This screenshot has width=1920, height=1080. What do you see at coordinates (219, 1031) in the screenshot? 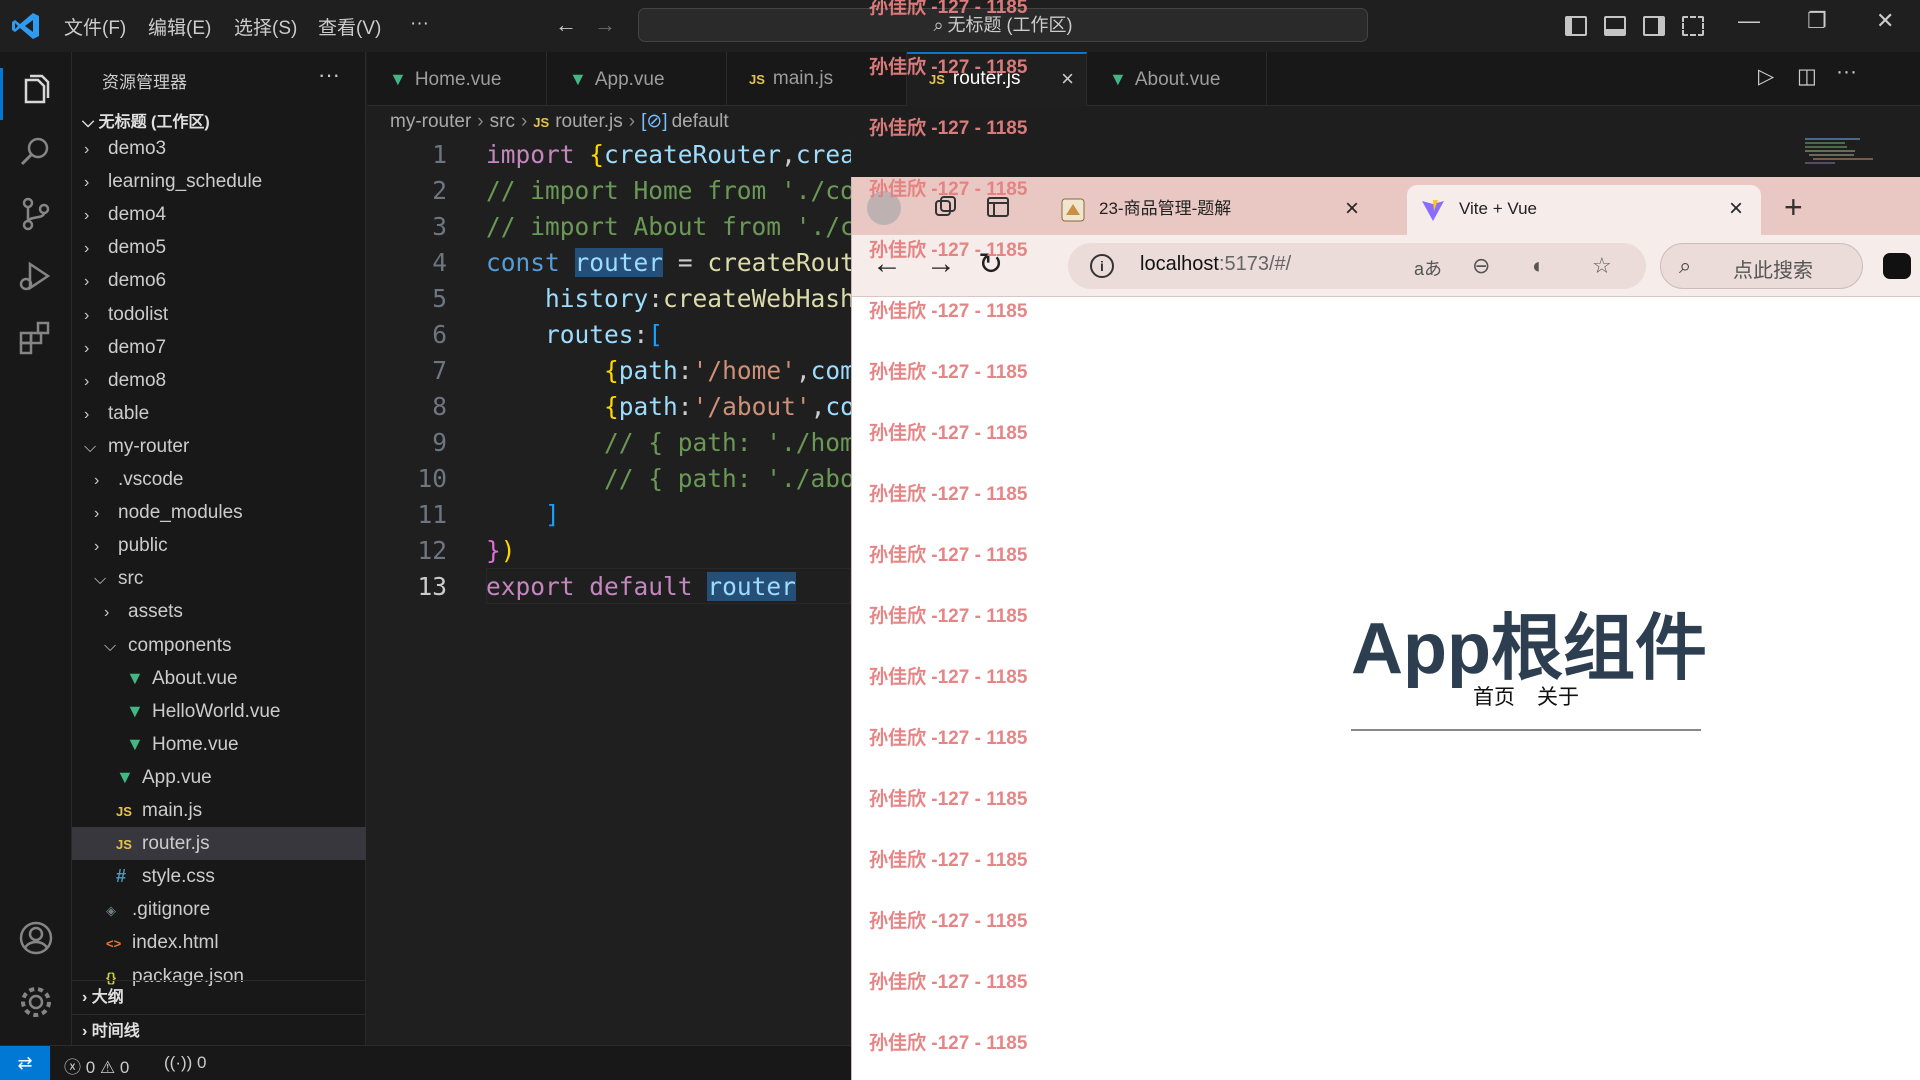
I see `timeline-section: › 时间线` at bounding box center [219, 1031].